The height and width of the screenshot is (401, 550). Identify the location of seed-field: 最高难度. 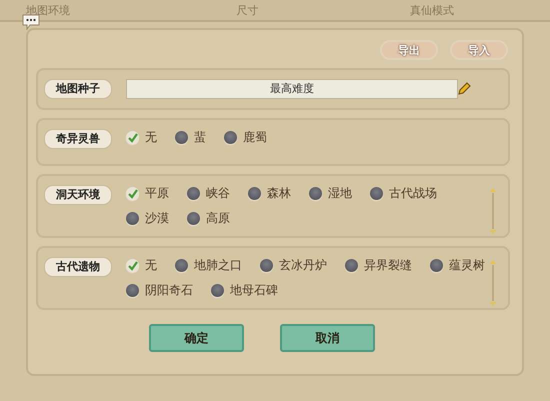
(292, 89).